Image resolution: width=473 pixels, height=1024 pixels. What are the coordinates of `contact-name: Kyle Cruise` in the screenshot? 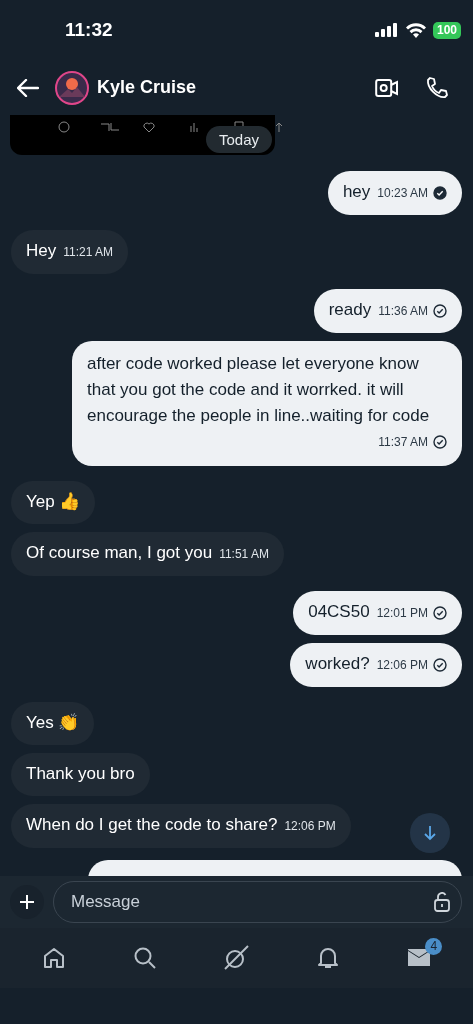 It's located at (147, 87).